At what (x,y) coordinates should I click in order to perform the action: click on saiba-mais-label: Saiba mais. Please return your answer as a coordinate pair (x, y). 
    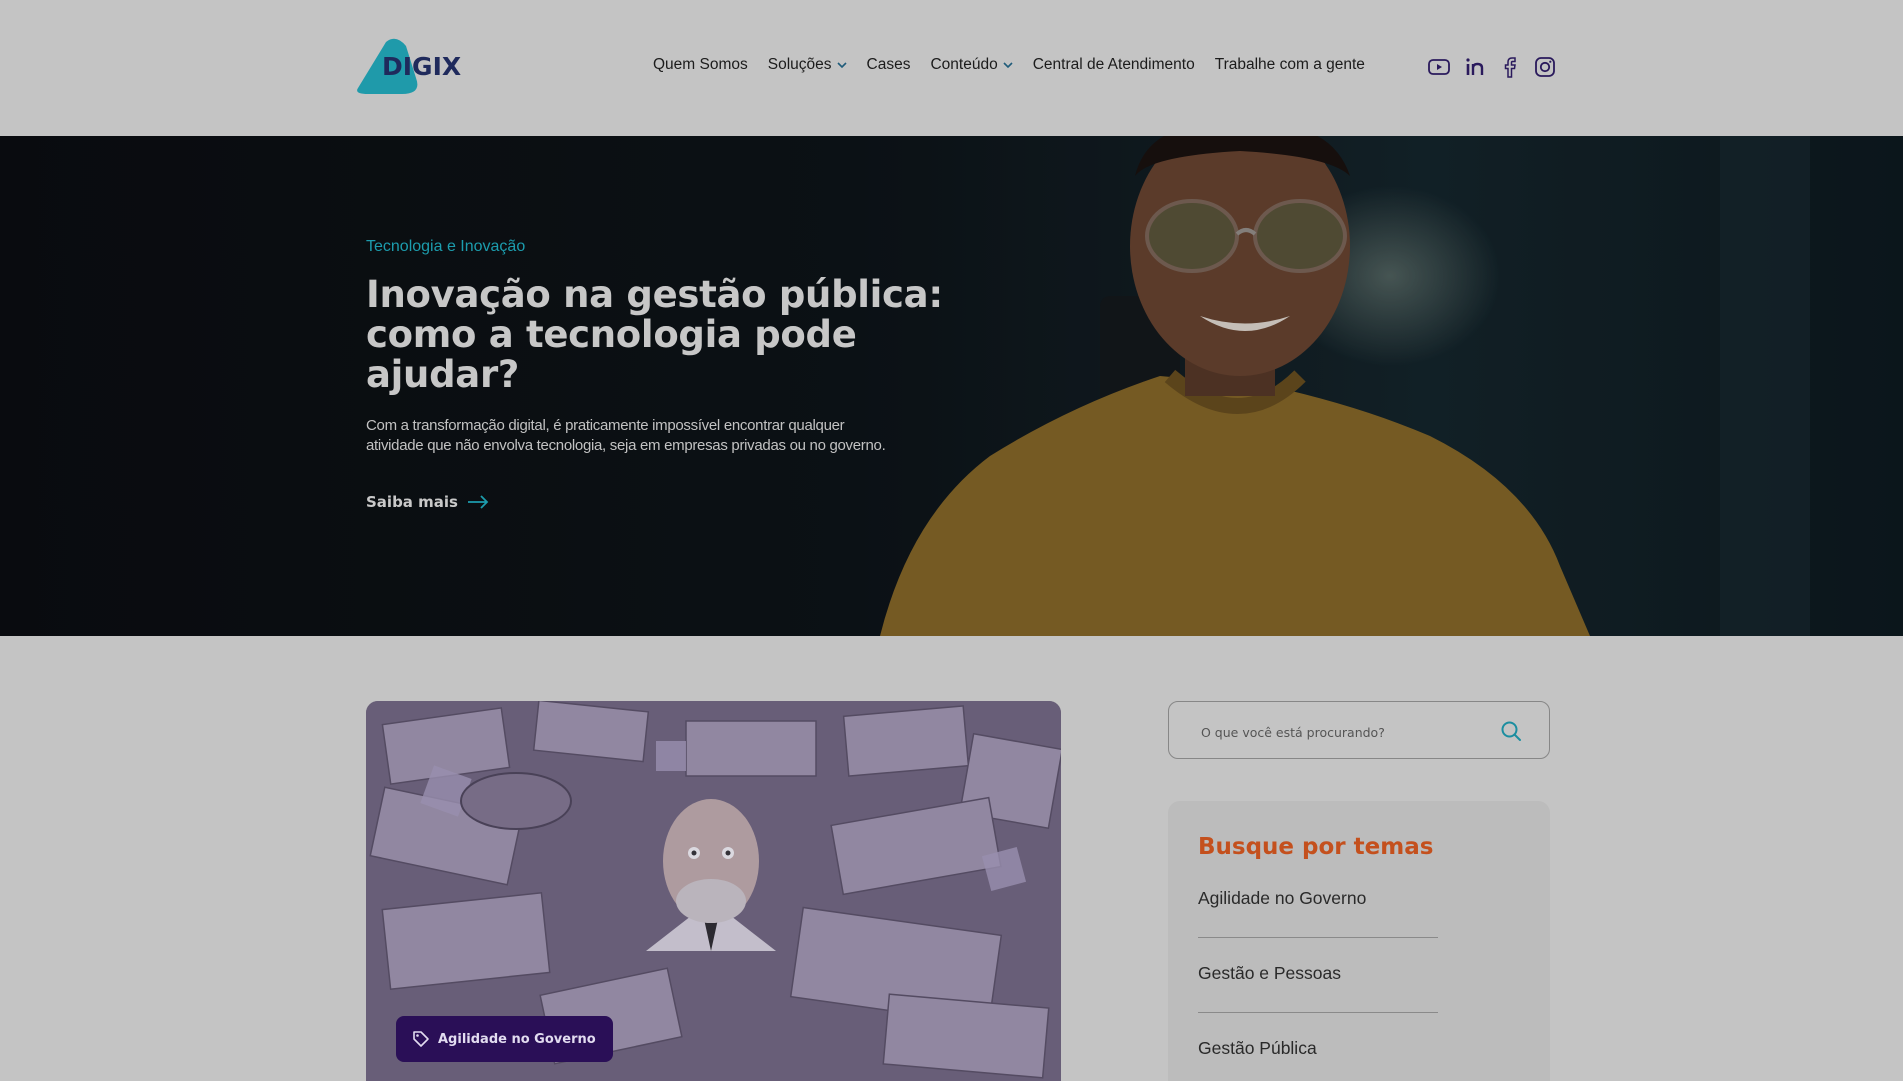
    Looking at the image, I should click on (412, 502).